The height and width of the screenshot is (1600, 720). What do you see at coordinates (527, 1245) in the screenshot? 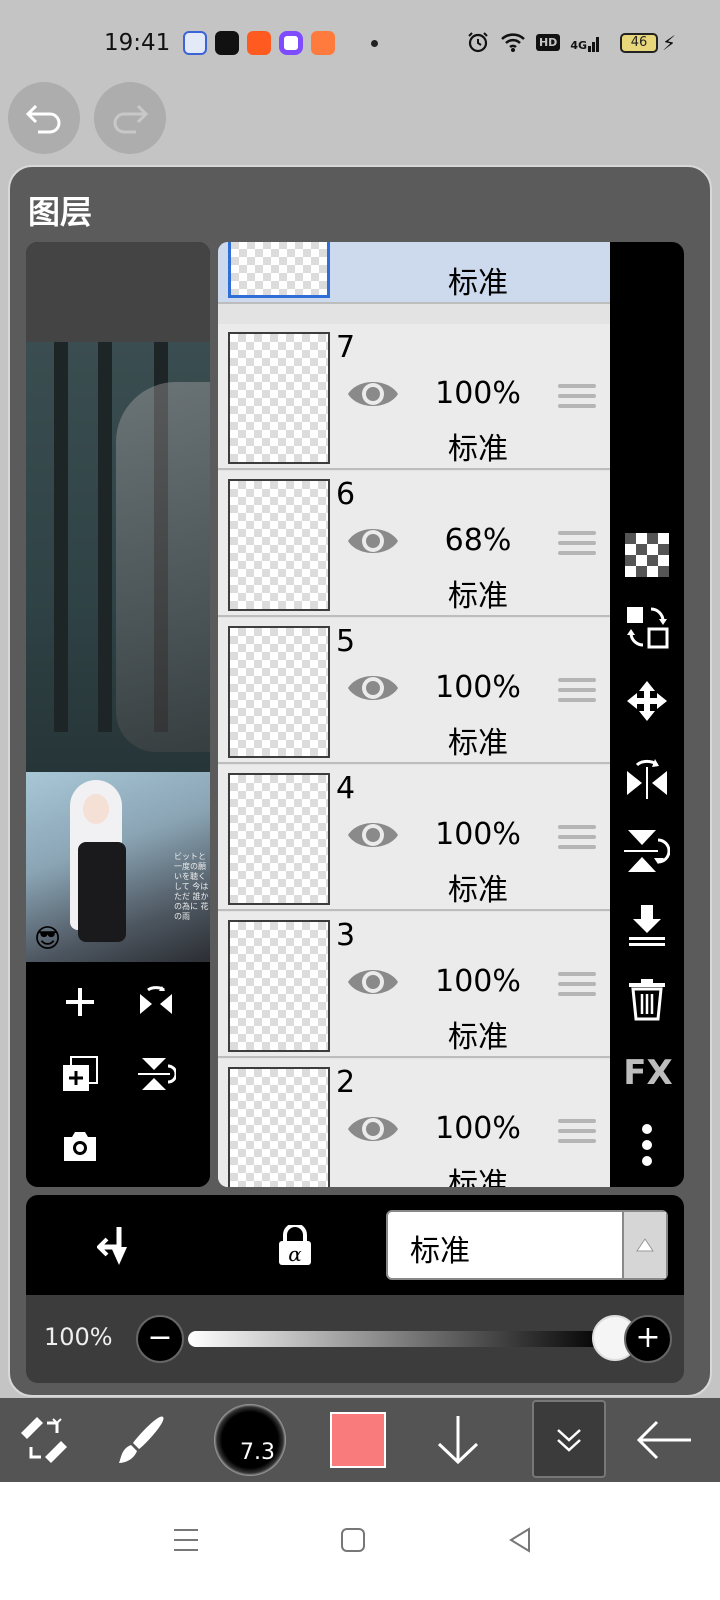
I see `blend-mode-select: 标准` at bounding box center [527, 1245].